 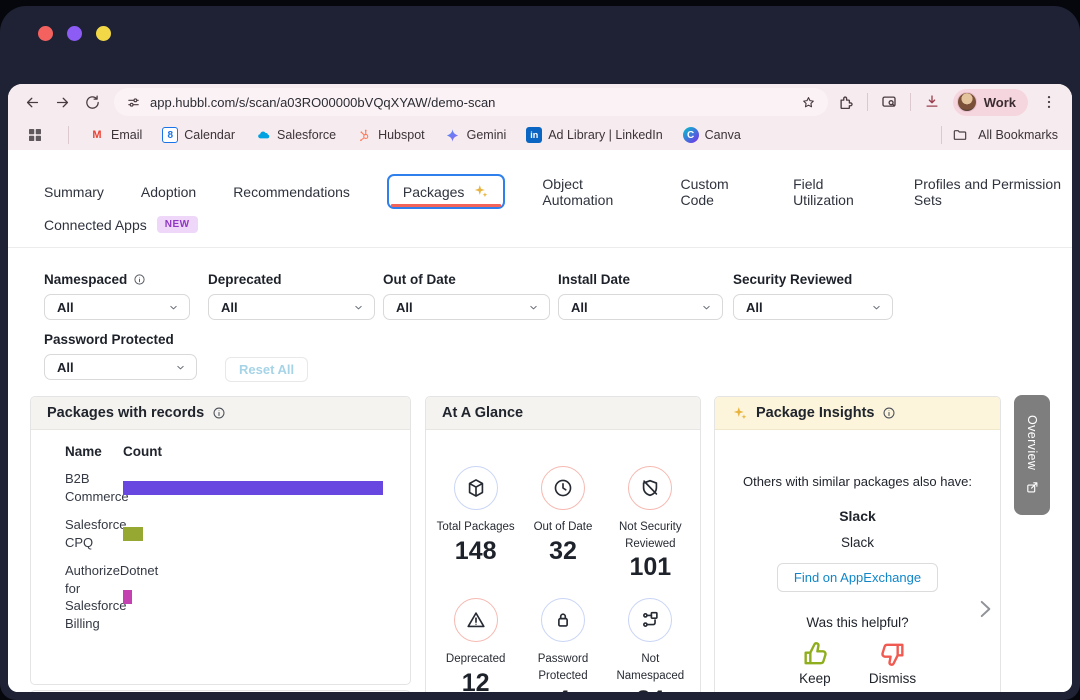 I want to click on package-cube-icon, so click(x=475, y=488).